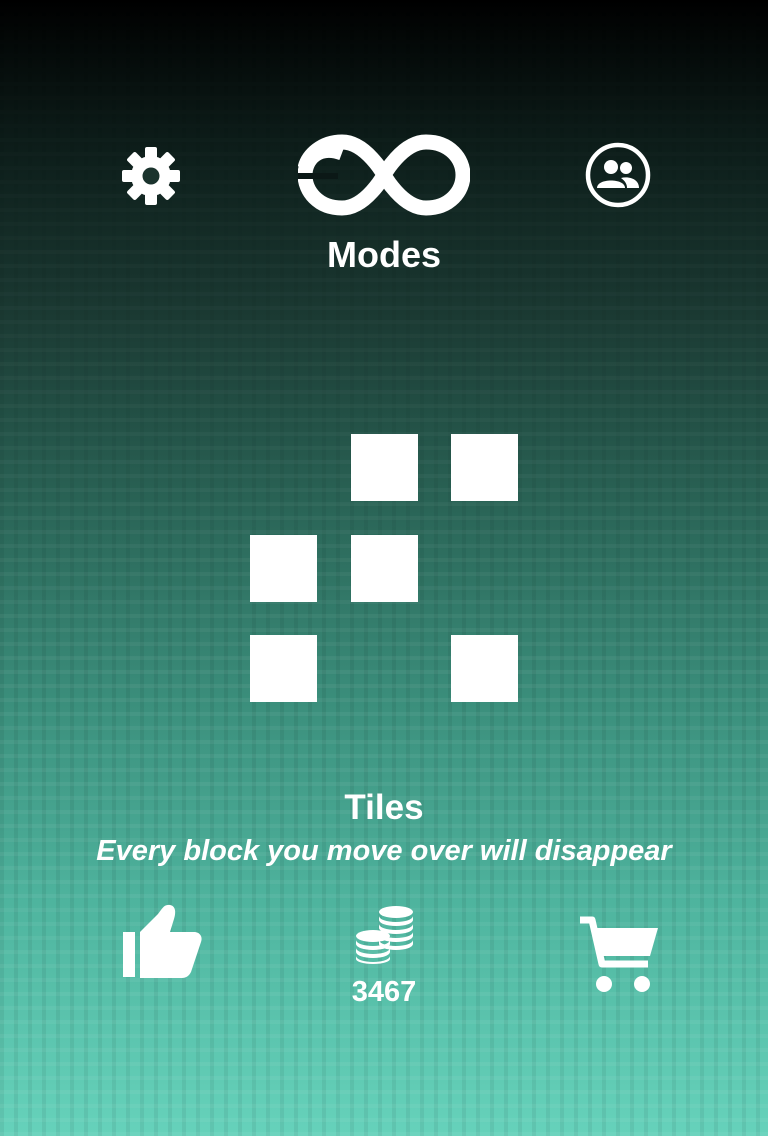  I want to click on people-circle-icon, so click(618, 175).